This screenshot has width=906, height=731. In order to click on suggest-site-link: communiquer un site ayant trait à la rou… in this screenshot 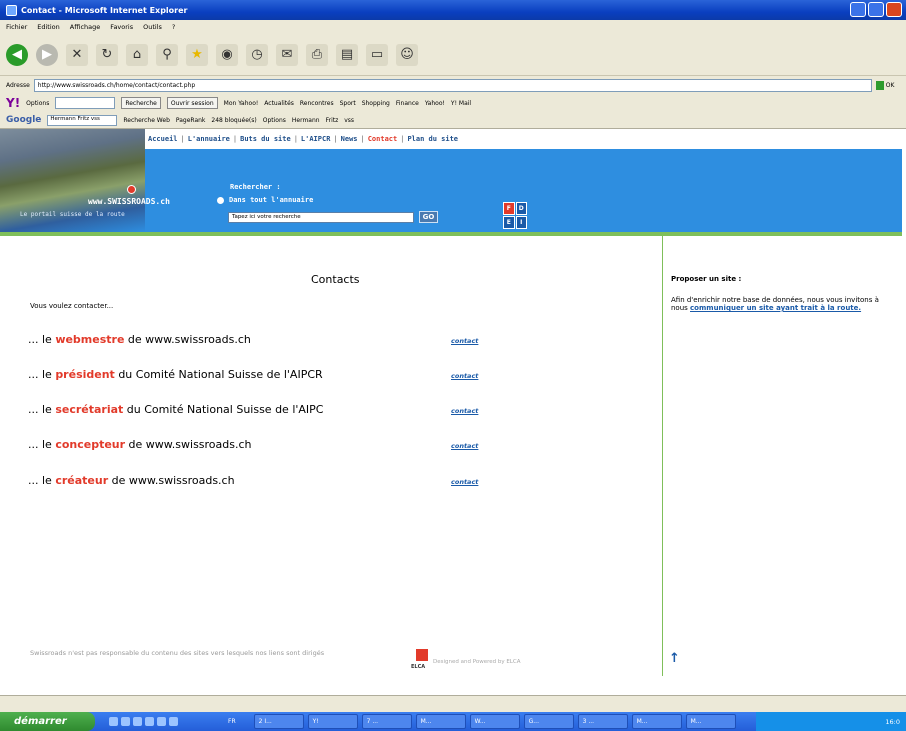, I will do `click(775, 308)`.